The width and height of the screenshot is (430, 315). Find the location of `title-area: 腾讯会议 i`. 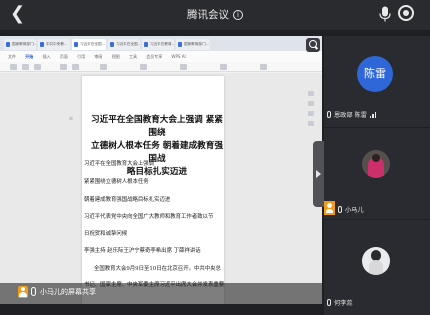

title-area: 腾讯会议 i is located at coordinates (215, 15).